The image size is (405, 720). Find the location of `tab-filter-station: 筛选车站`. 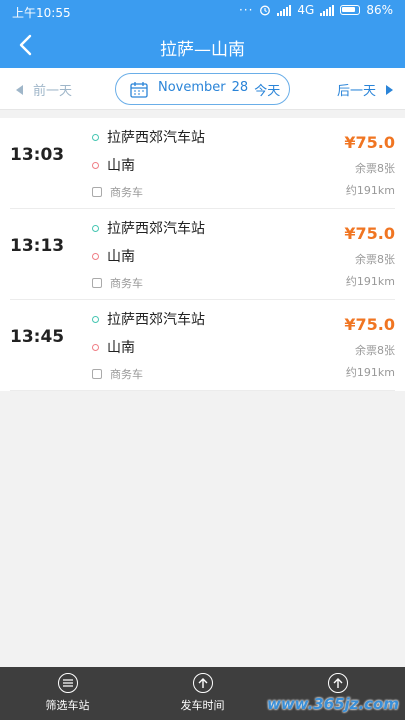

tab-filter-station: 筛选车站 is located at coordinates (67, 693).